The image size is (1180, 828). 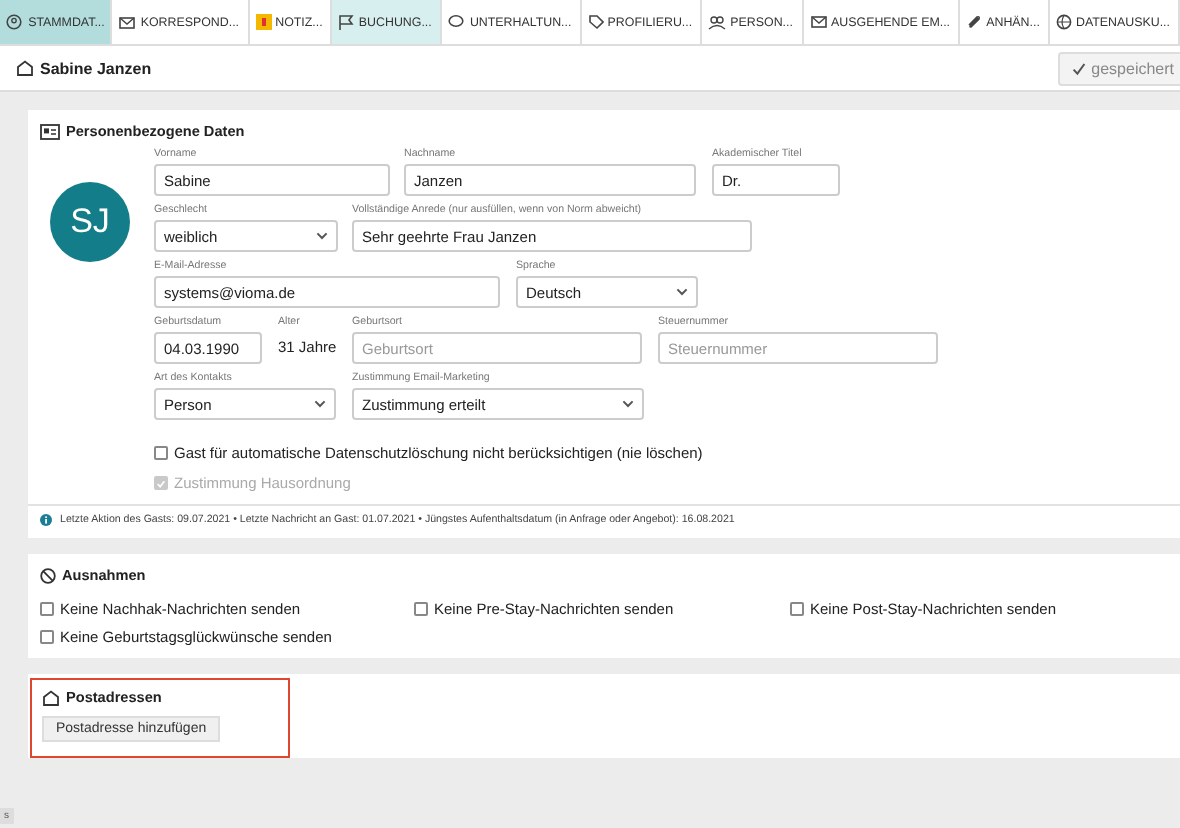 I want to click on prohibited-icon, so click(x=48, y=575).